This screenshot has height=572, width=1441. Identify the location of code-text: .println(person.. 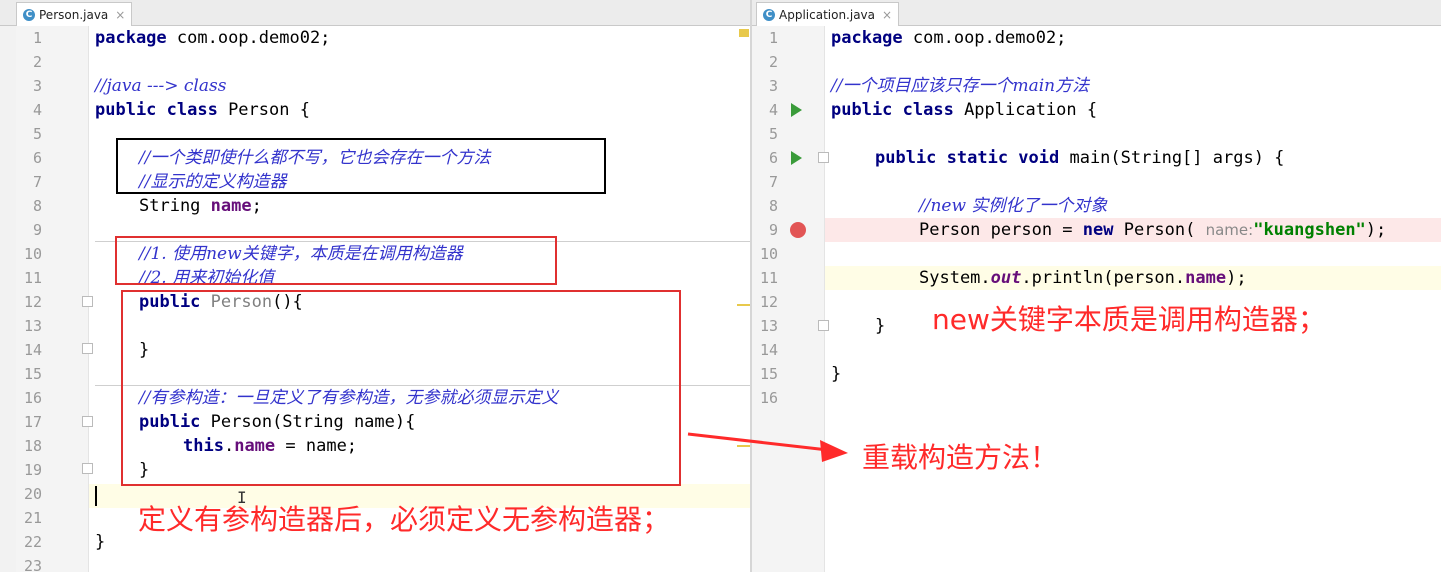
(1103, 278).